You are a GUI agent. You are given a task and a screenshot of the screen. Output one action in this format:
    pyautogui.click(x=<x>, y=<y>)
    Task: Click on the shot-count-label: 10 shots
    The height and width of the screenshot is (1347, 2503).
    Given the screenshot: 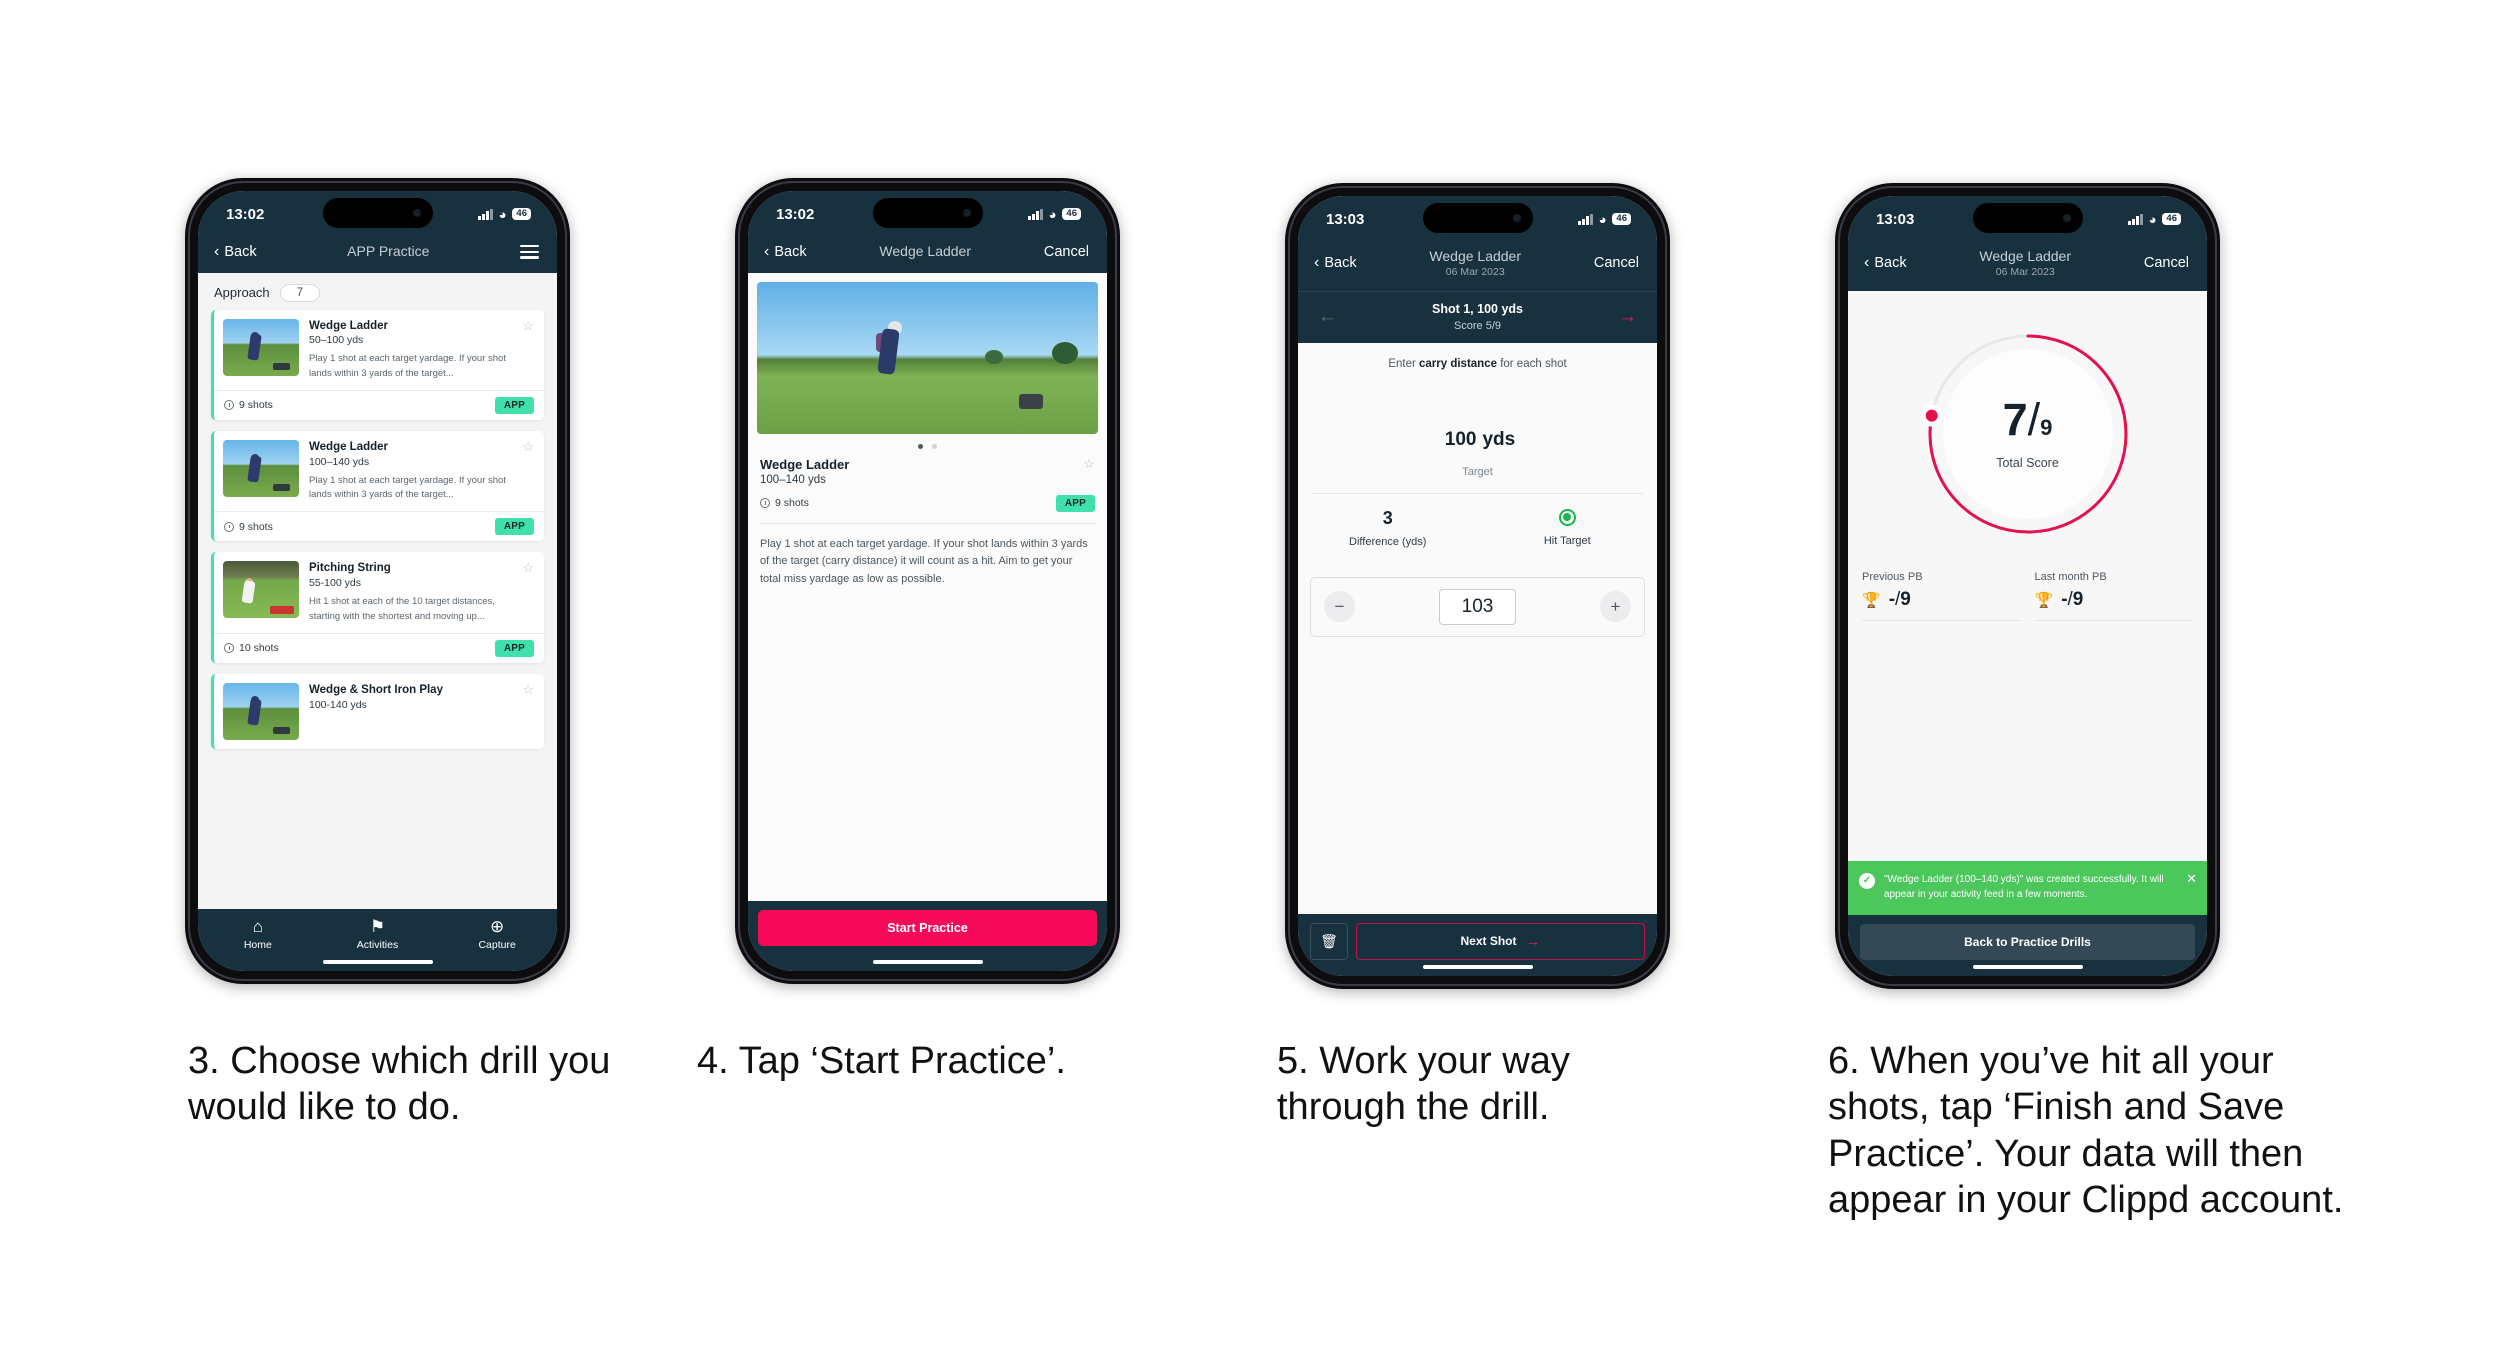 What is the action you would take?
    pyautogui.click(x=259, y=648)
    